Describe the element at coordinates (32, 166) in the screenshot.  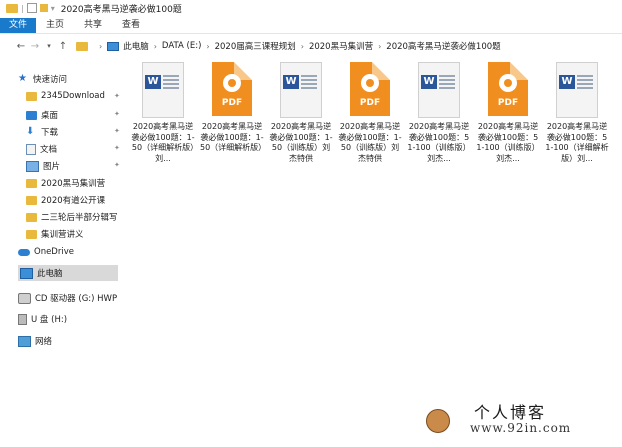
I see `picture-icon` at that location.